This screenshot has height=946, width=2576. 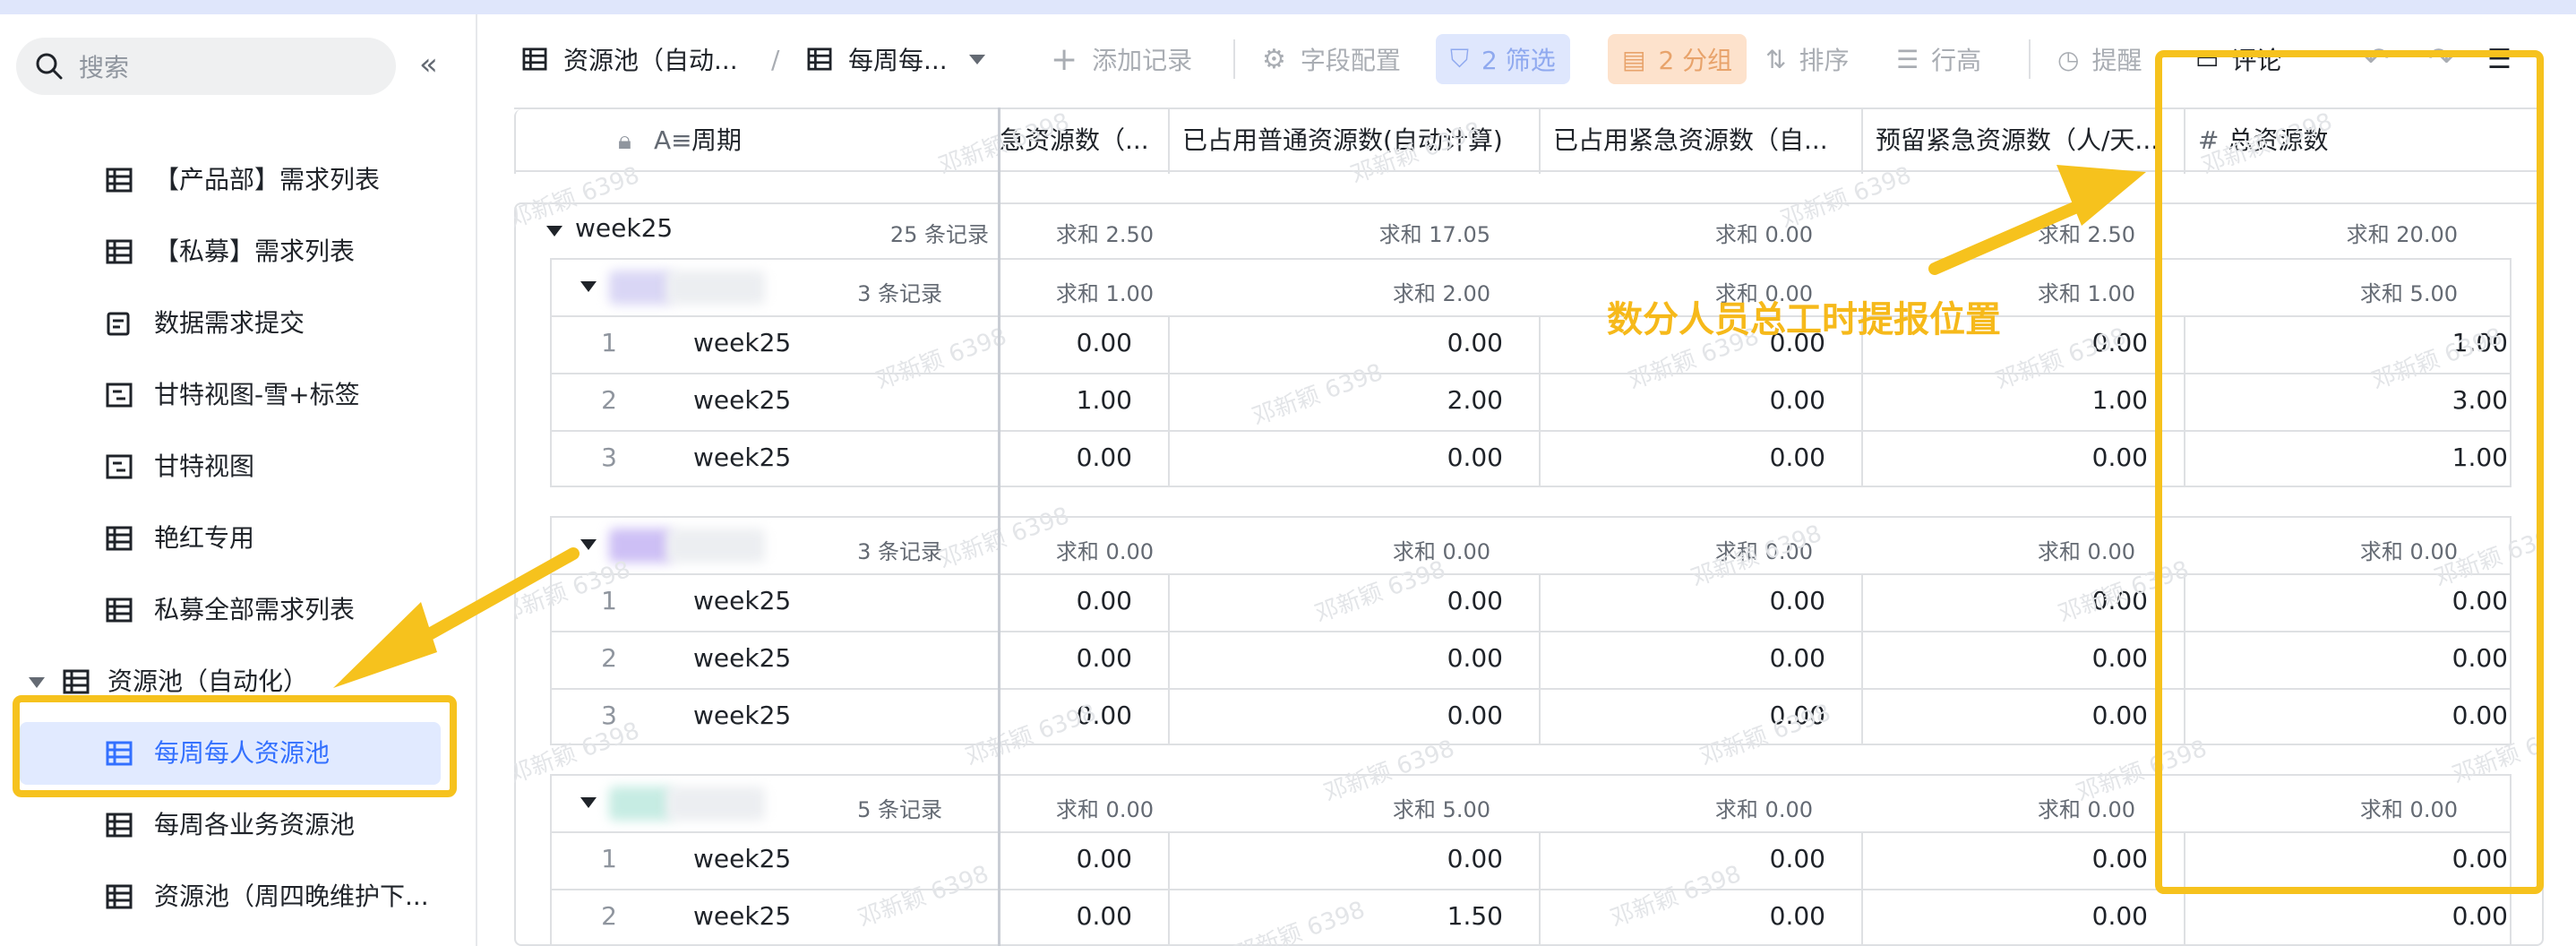 What do you see at coordinates (456, 618) in the screenshot?
I see `arrow-to-sidebar` at bounding box center [456, 618].